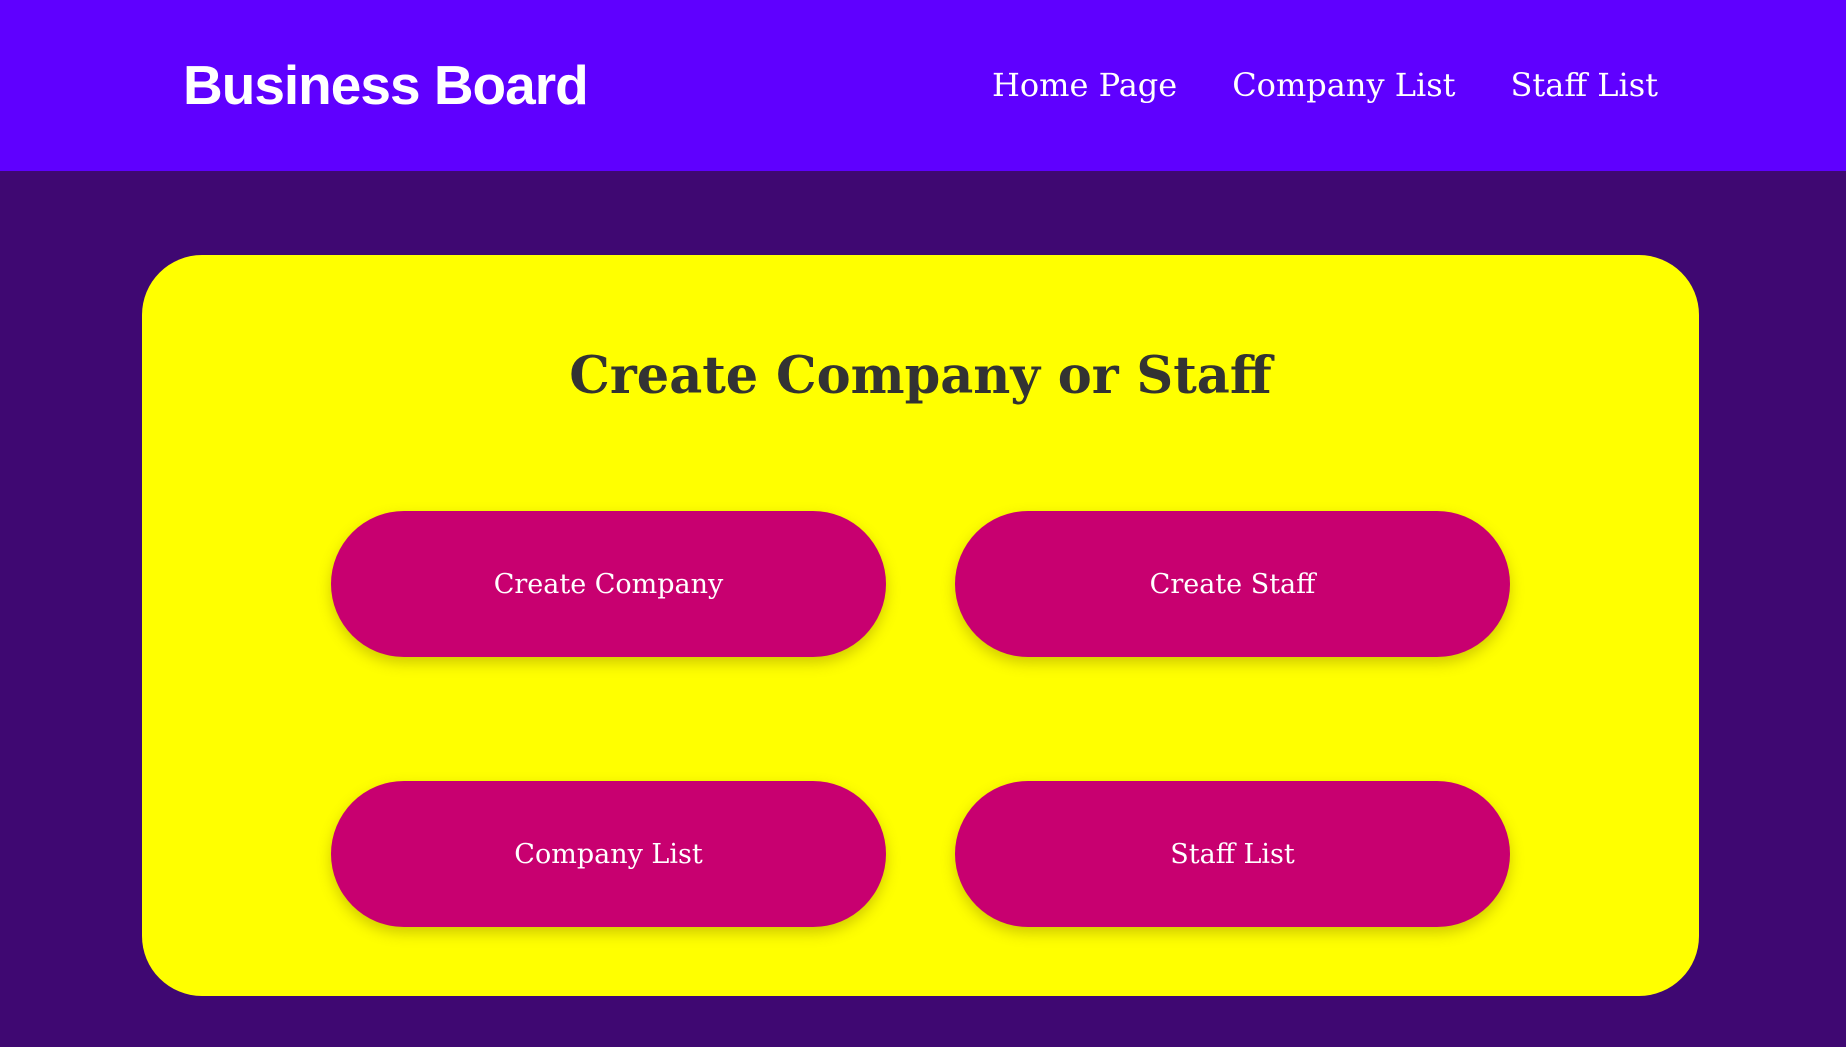 The width and height of the screenshot is (1846, 1047). I want to click on staff-list-button: Staff List, so click(1232, 854).